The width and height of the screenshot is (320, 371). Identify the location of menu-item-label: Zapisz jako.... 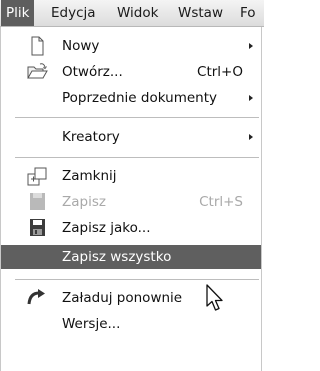
(106, 228).